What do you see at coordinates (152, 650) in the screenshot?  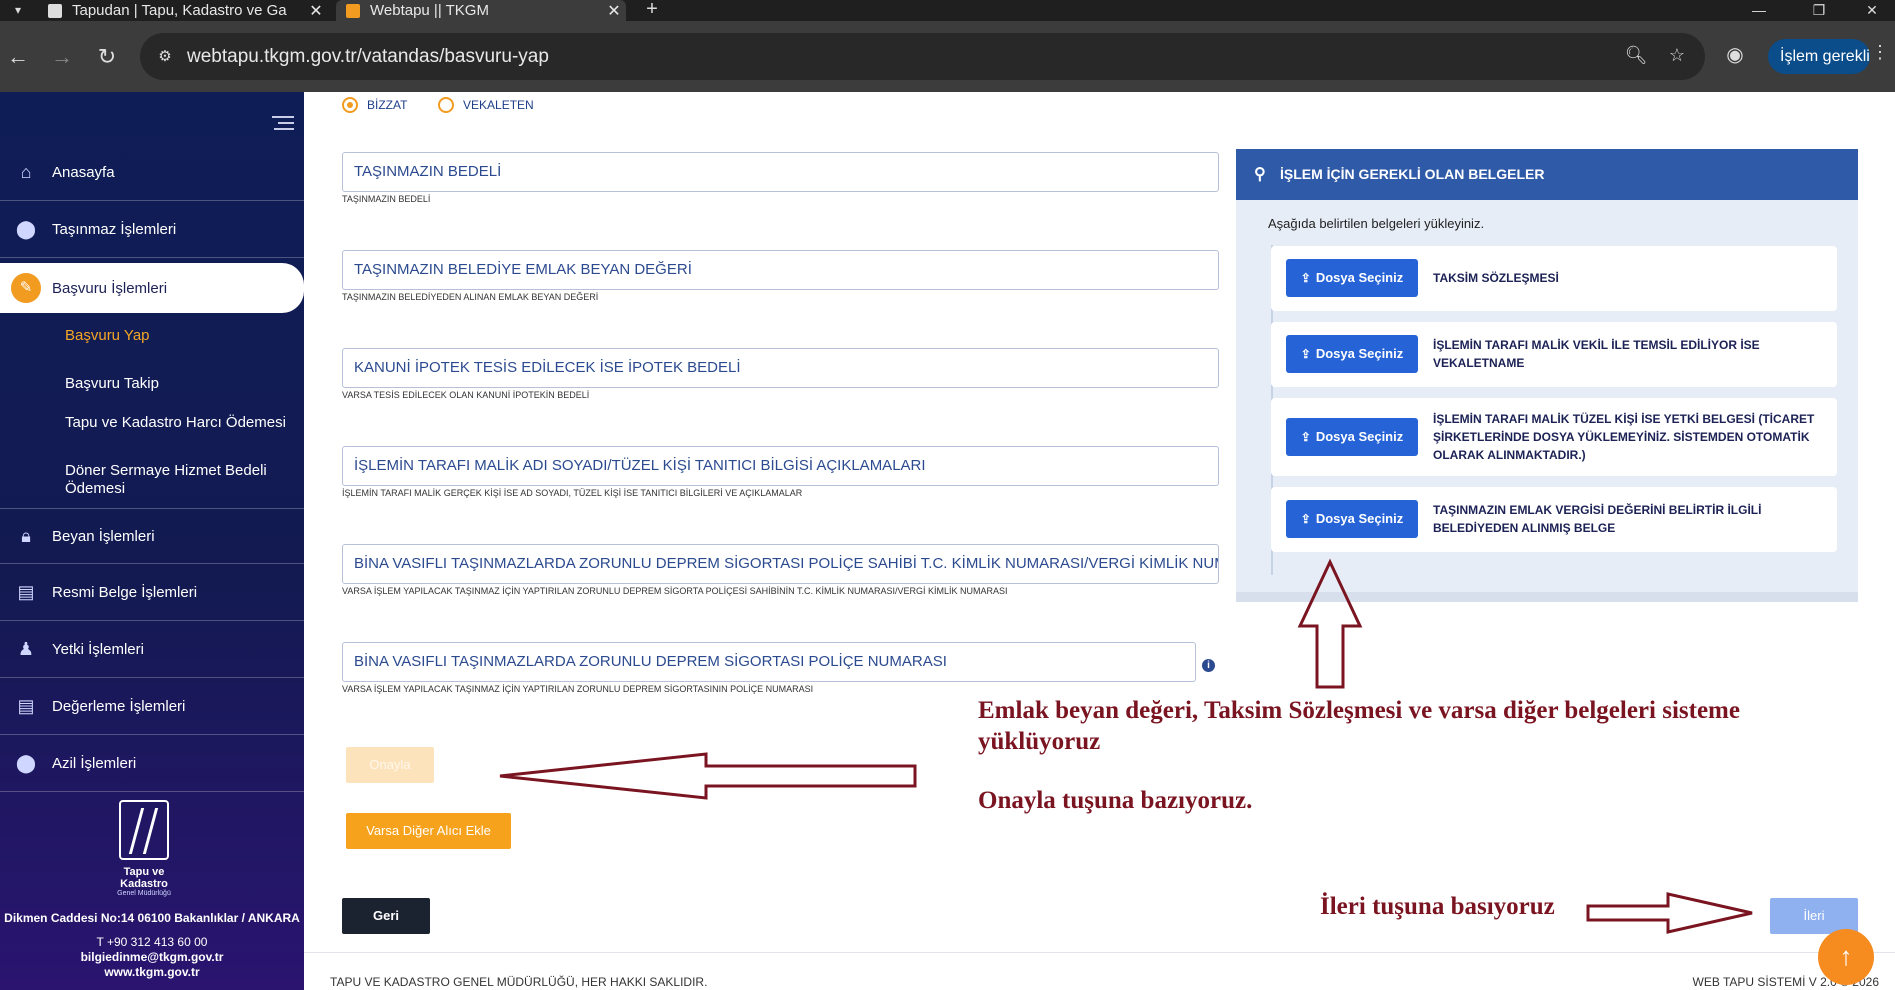 I see `sidebar-item-yetki: ♟ Yetki İşlemleri` at bounding box center [152, 650].